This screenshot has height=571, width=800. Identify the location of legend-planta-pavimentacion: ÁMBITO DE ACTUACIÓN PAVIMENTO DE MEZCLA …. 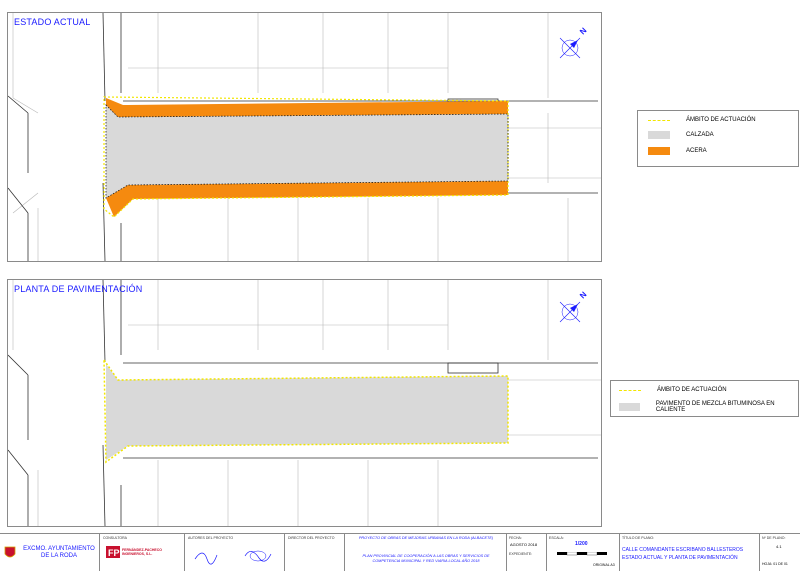
(704, 398).